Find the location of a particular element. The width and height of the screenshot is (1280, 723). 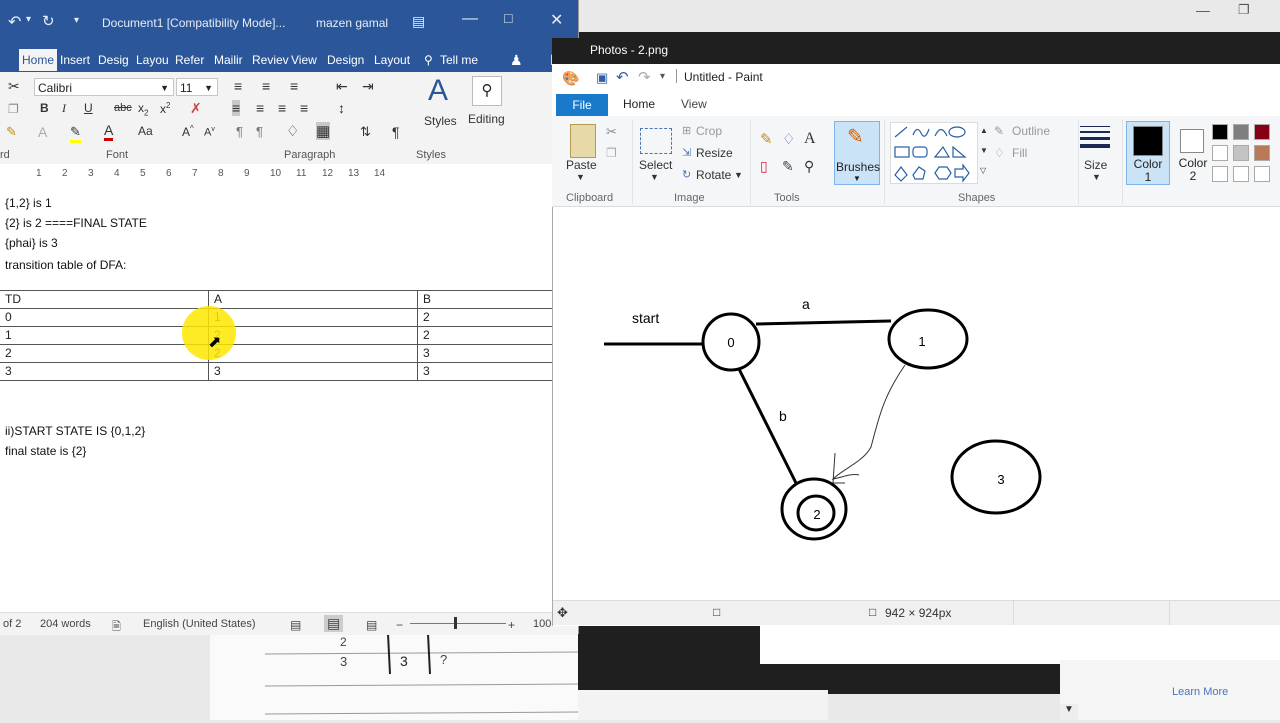

ltr-icon: ¶ is located at coordinates (239, 131).